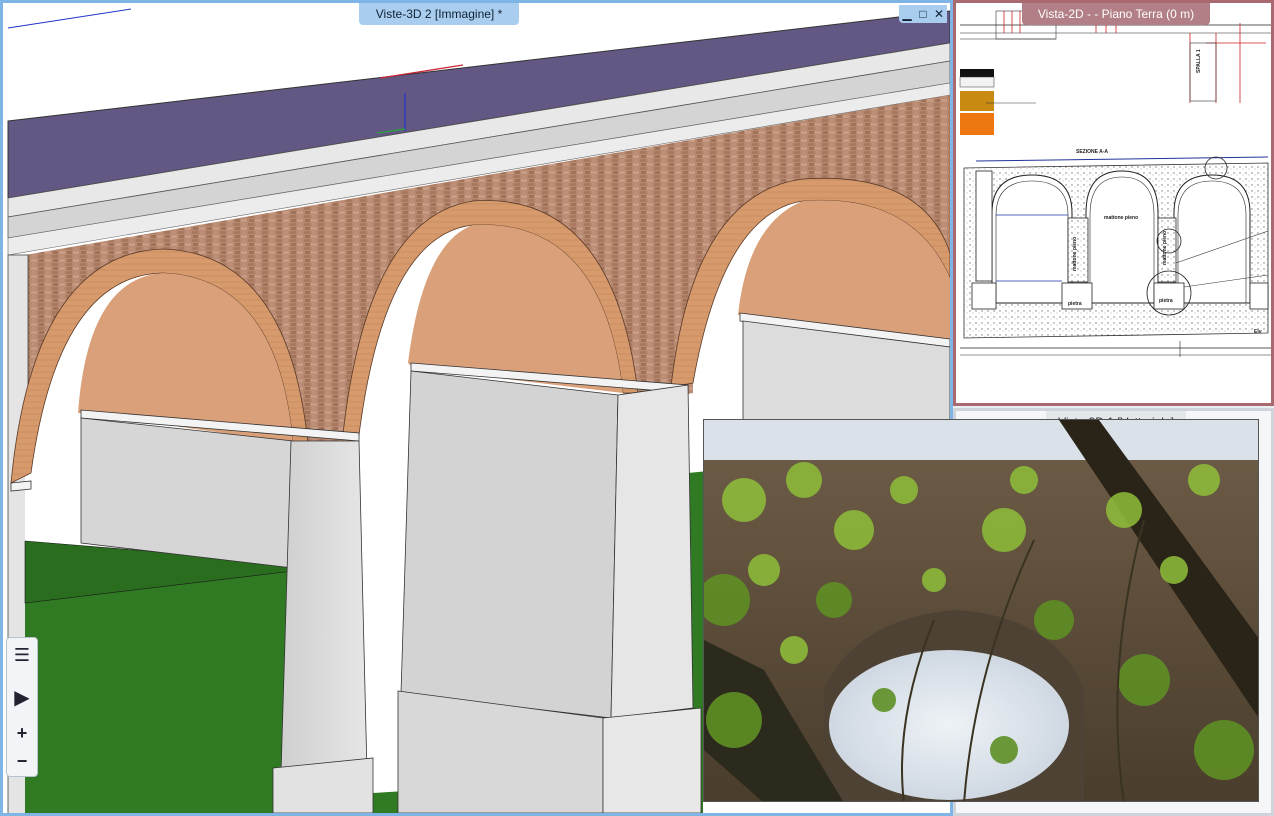  I want to click on list-icon: ☰, so click(22, 655).